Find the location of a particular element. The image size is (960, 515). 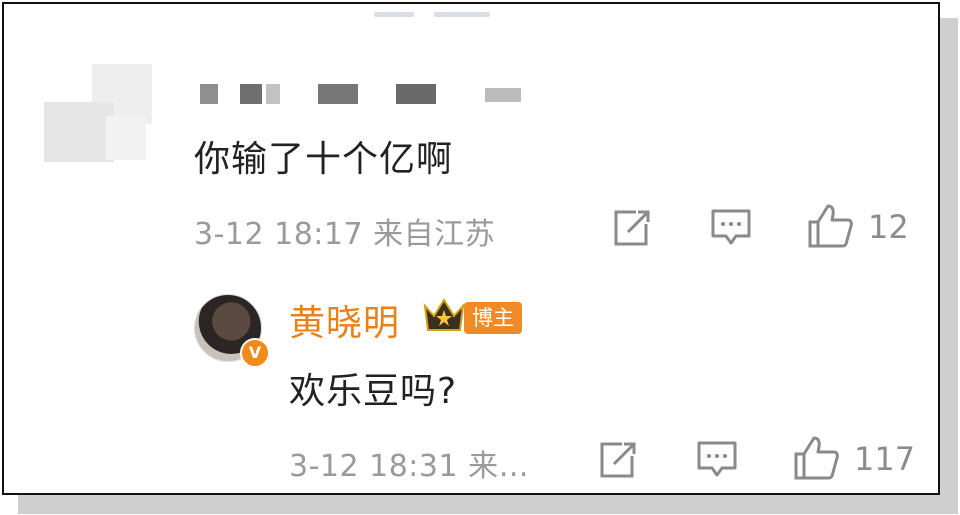

like-icon is located at coordinates (830, 226).